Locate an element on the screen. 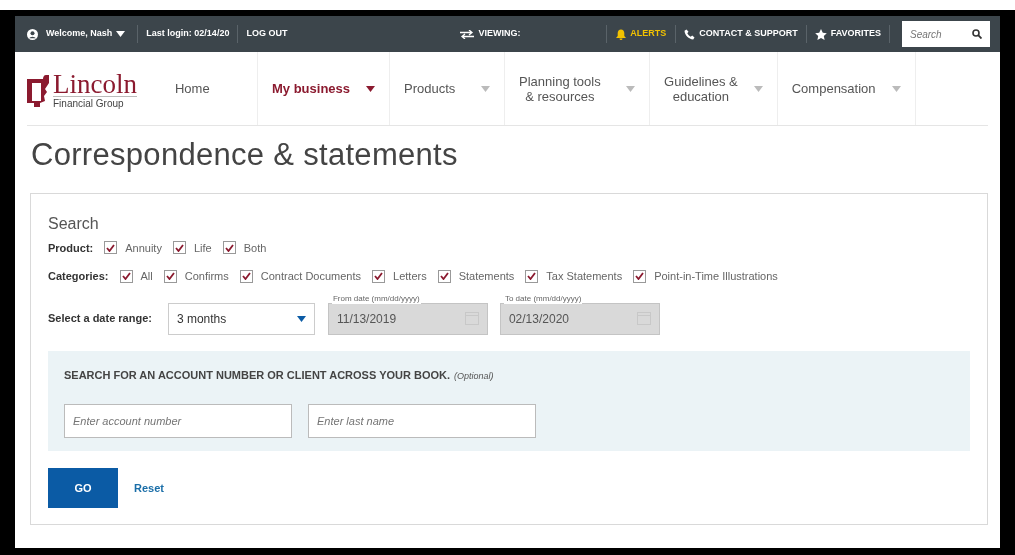 Image resolution: width=1015 pixels, height=555 pixels. checkbox: All is located at coordinates (136, 276).